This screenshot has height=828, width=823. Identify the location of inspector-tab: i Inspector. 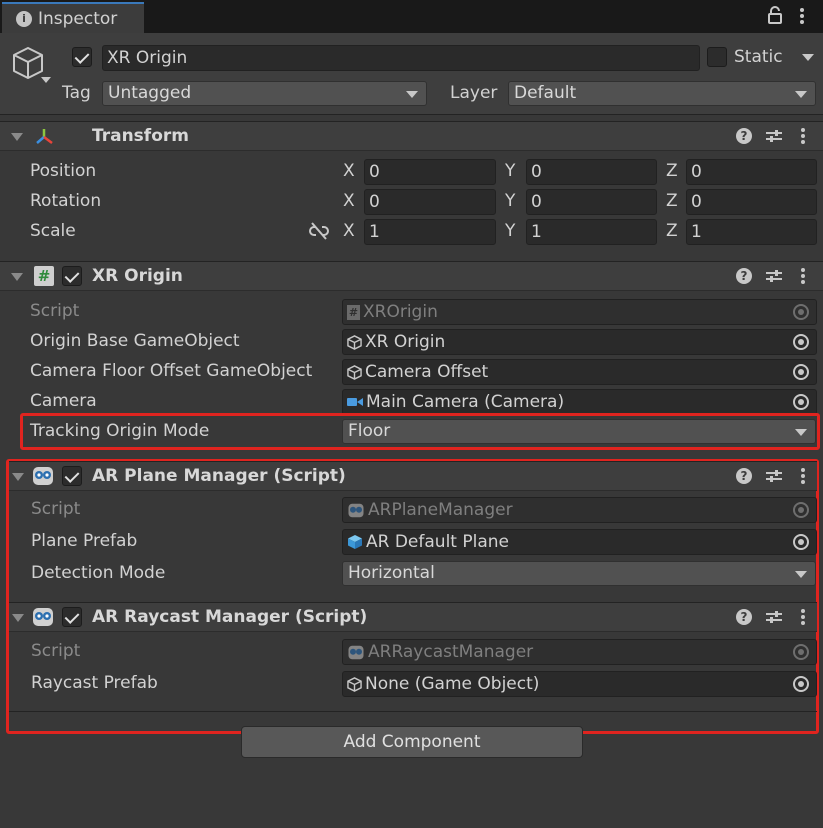
(73, 17).